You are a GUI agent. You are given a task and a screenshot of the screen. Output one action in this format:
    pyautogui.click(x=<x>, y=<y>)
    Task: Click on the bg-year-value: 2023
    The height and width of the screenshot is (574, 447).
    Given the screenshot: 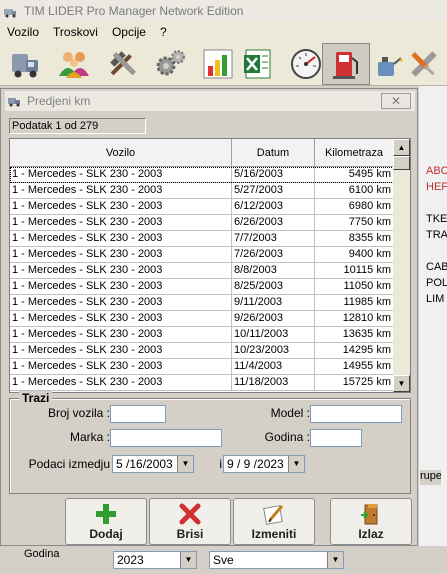 What is the action you would take?
    pyautogui.click(x=130, y=560)
    